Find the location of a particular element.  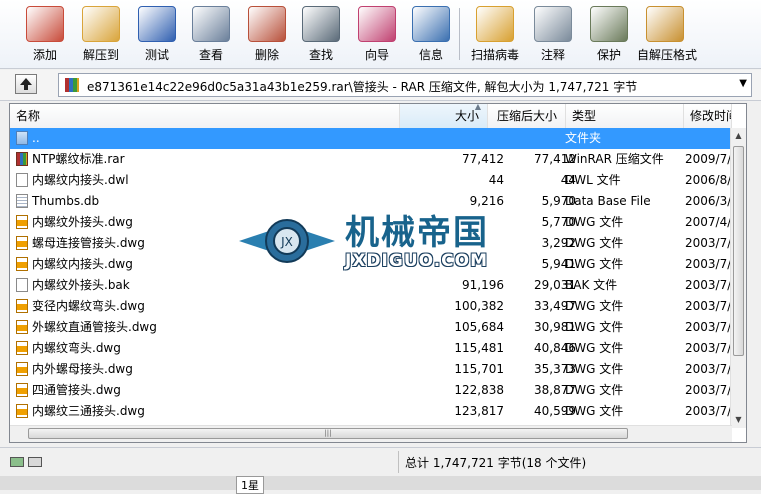

extract-to-icon is located at coordinates (101, 24).